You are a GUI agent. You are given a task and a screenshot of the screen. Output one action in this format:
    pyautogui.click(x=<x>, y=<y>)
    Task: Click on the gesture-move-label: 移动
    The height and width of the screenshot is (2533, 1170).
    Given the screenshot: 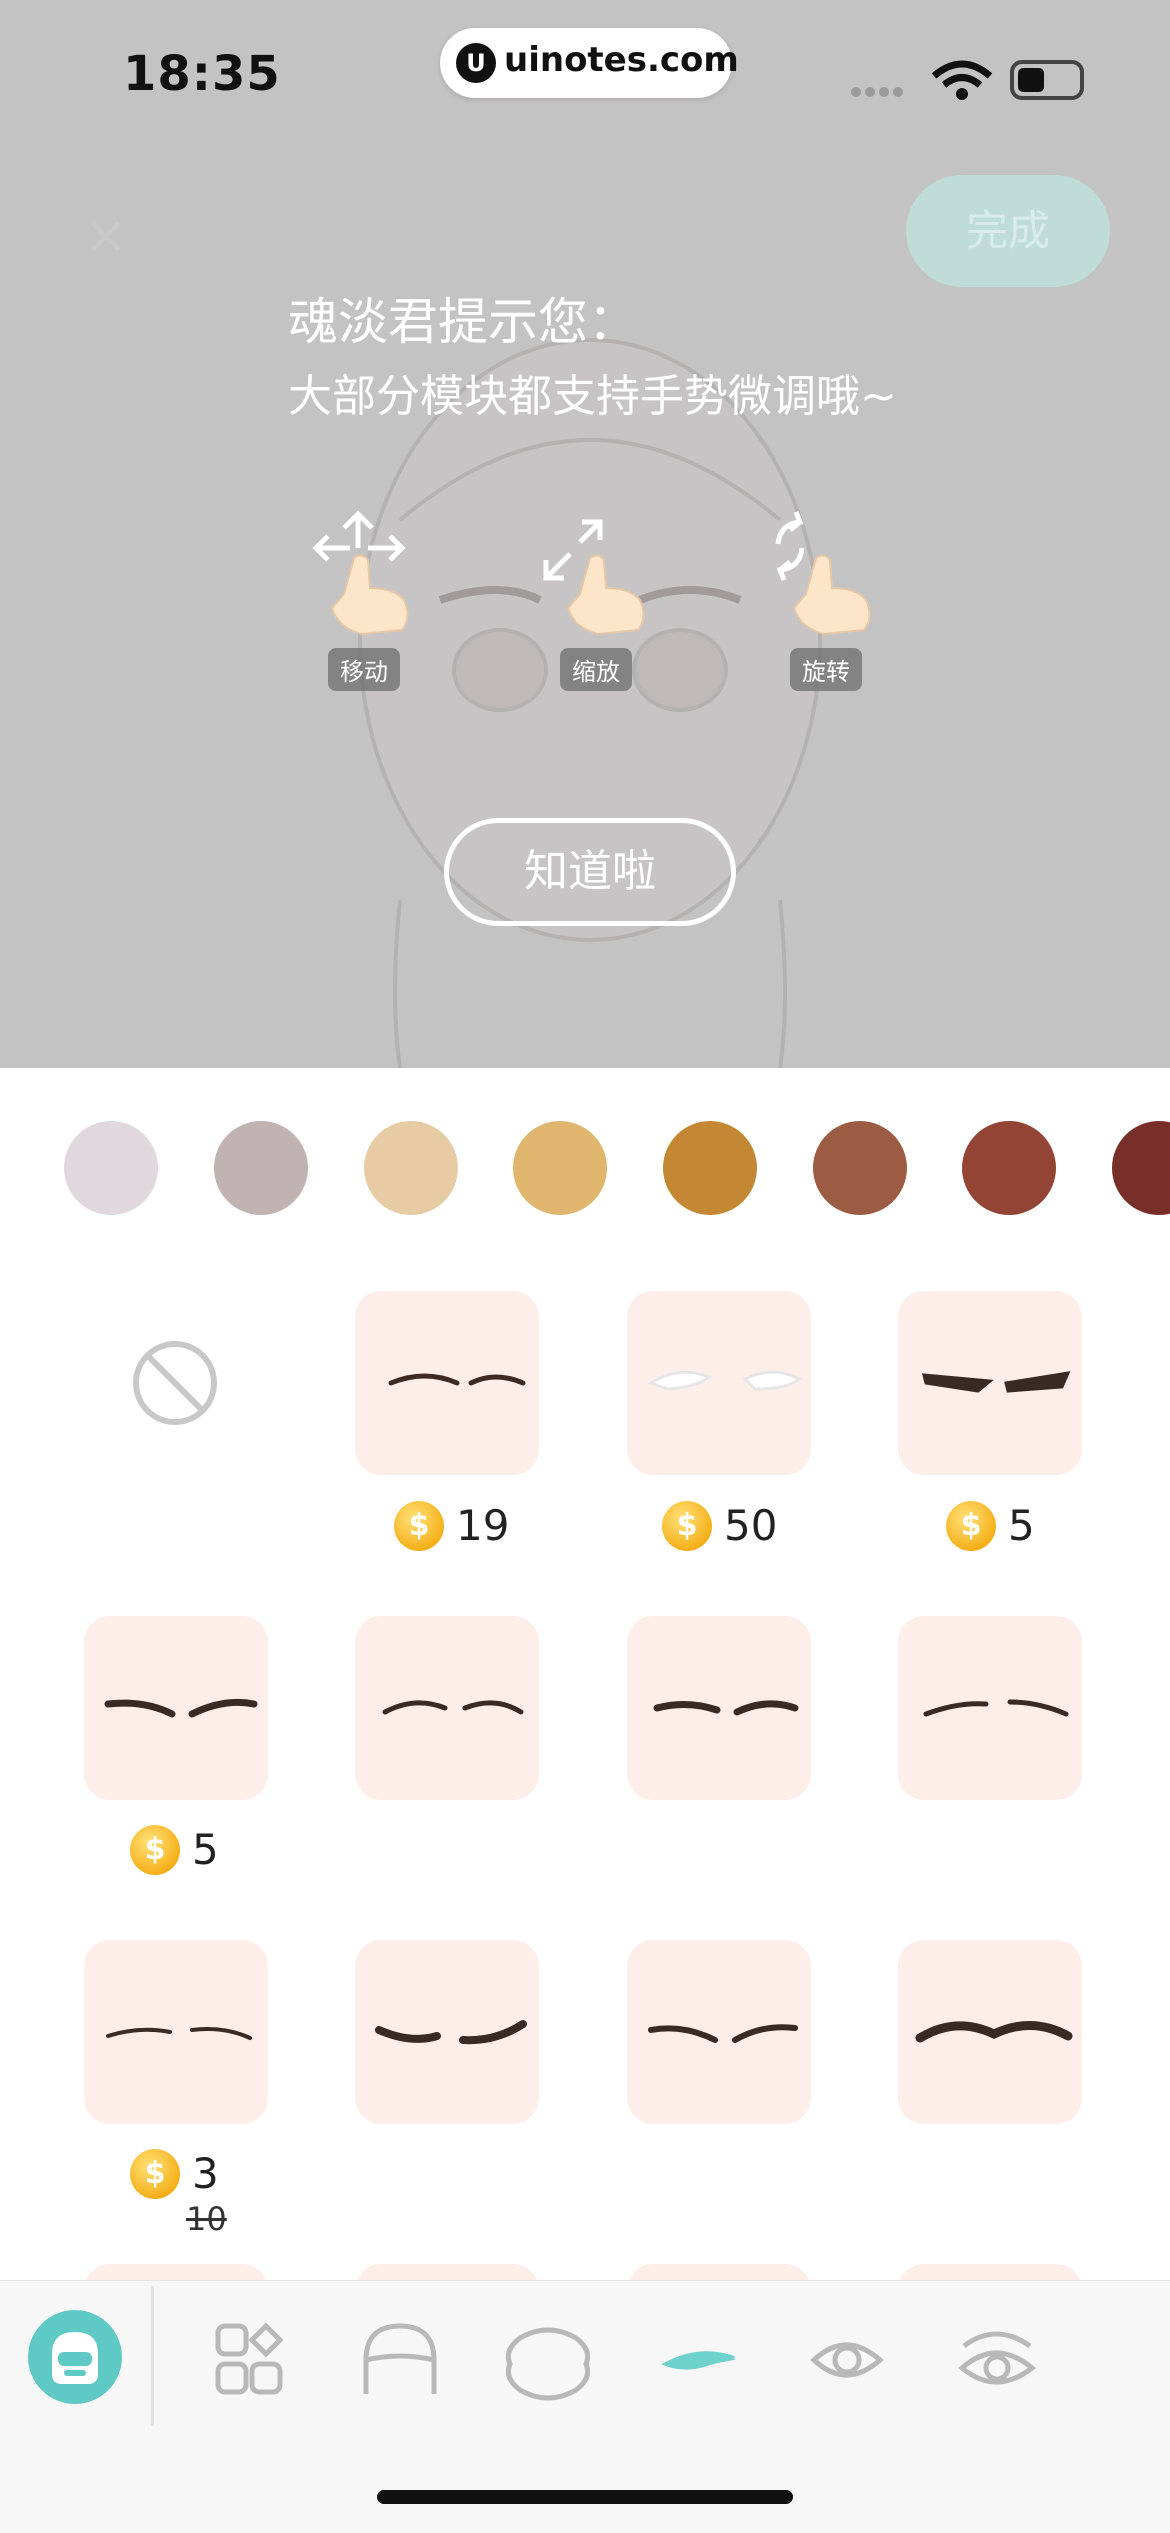 What is the action you would take?
    pyautogui.click(x=364, y=669)
    